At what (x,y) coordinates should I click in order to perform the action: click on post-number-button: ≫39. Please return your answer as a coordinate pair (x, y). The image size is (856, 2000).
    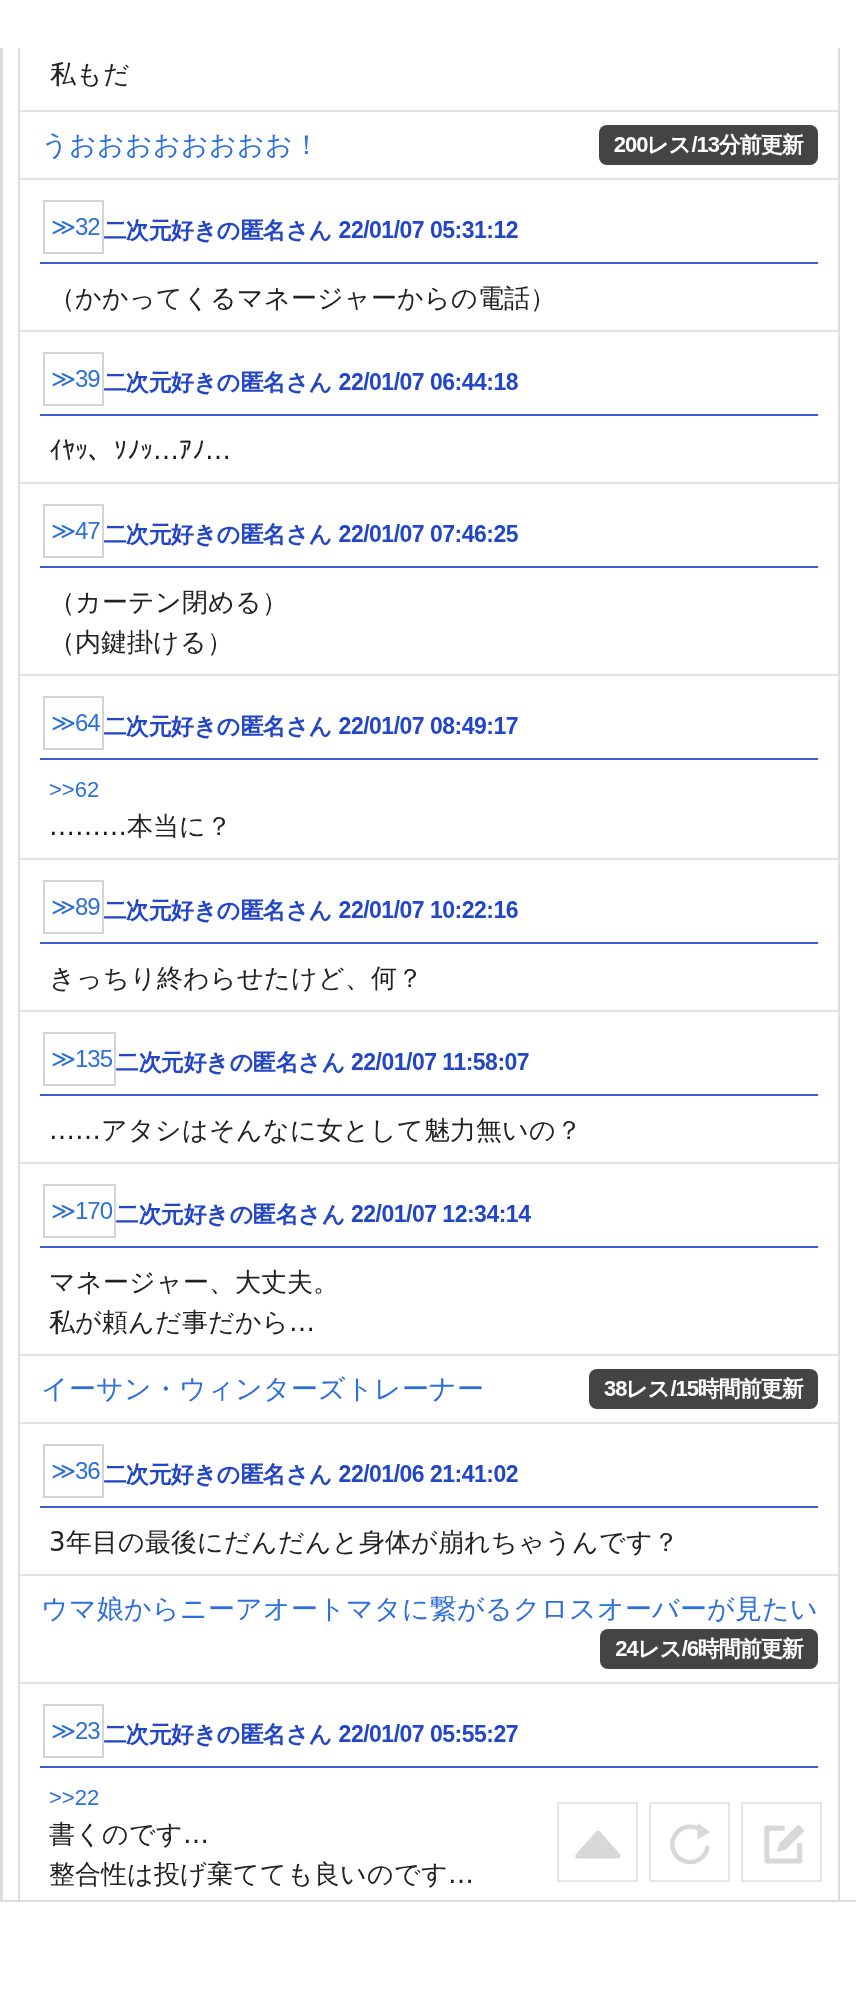
    Looking at the image, I should click on (73, 379).